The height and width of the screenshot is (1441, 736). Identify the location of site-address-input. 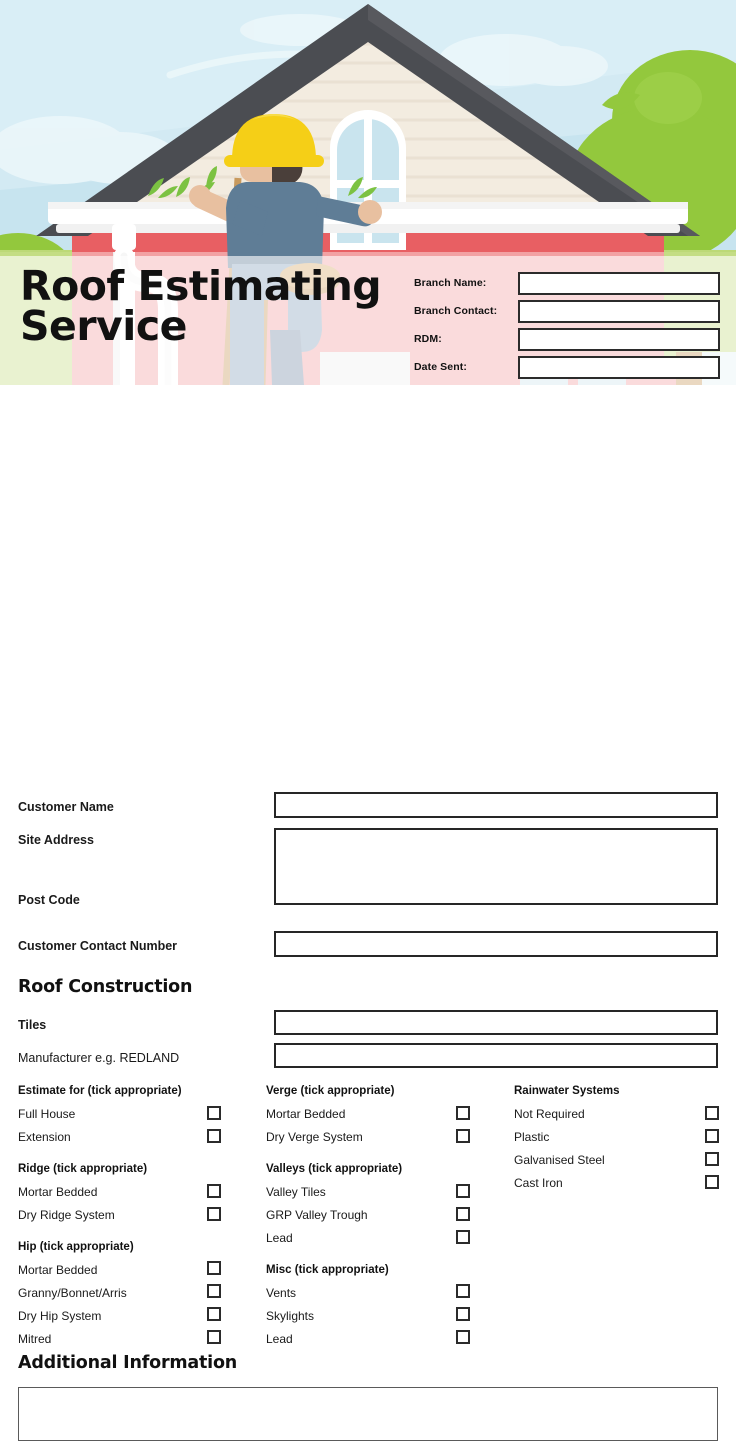
(496, 866).